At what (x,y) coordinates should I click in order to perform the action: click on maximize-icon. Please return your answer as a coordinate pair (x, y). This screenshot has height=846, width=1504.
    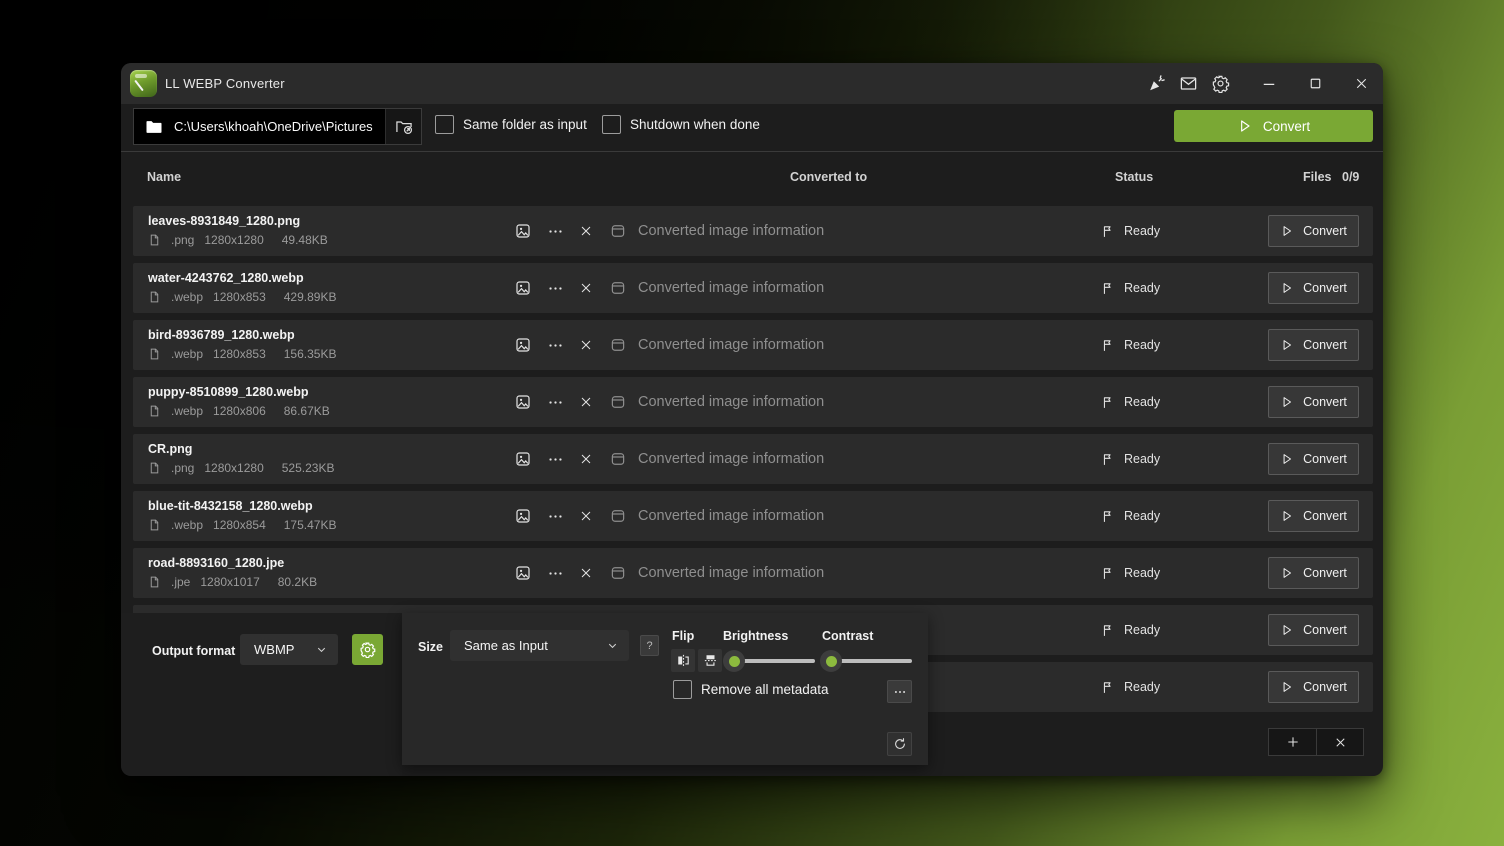
    Looking at the image, I should click on (1315, 83).